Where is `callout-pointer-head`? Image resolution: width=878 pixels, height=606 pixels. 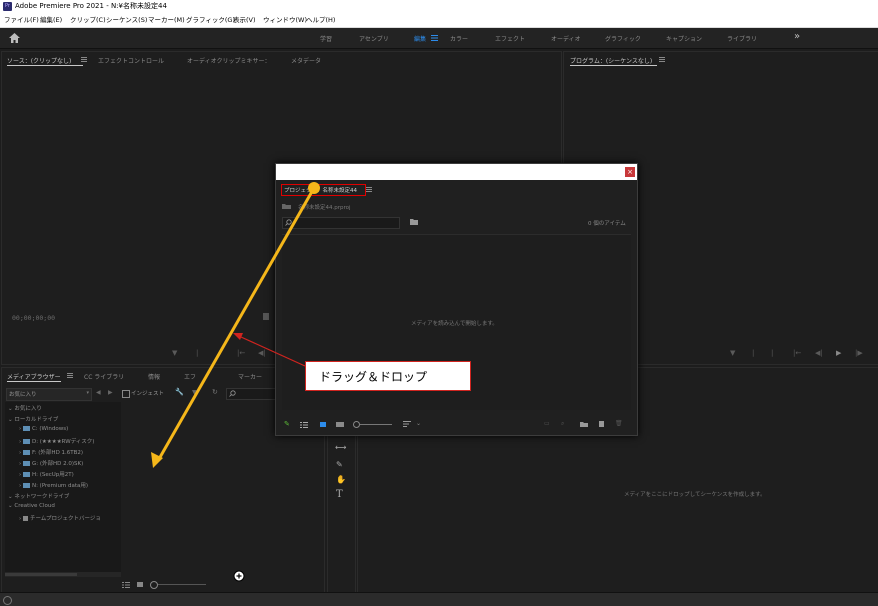
callout-pointer-head is located at coordinates (238, 336).